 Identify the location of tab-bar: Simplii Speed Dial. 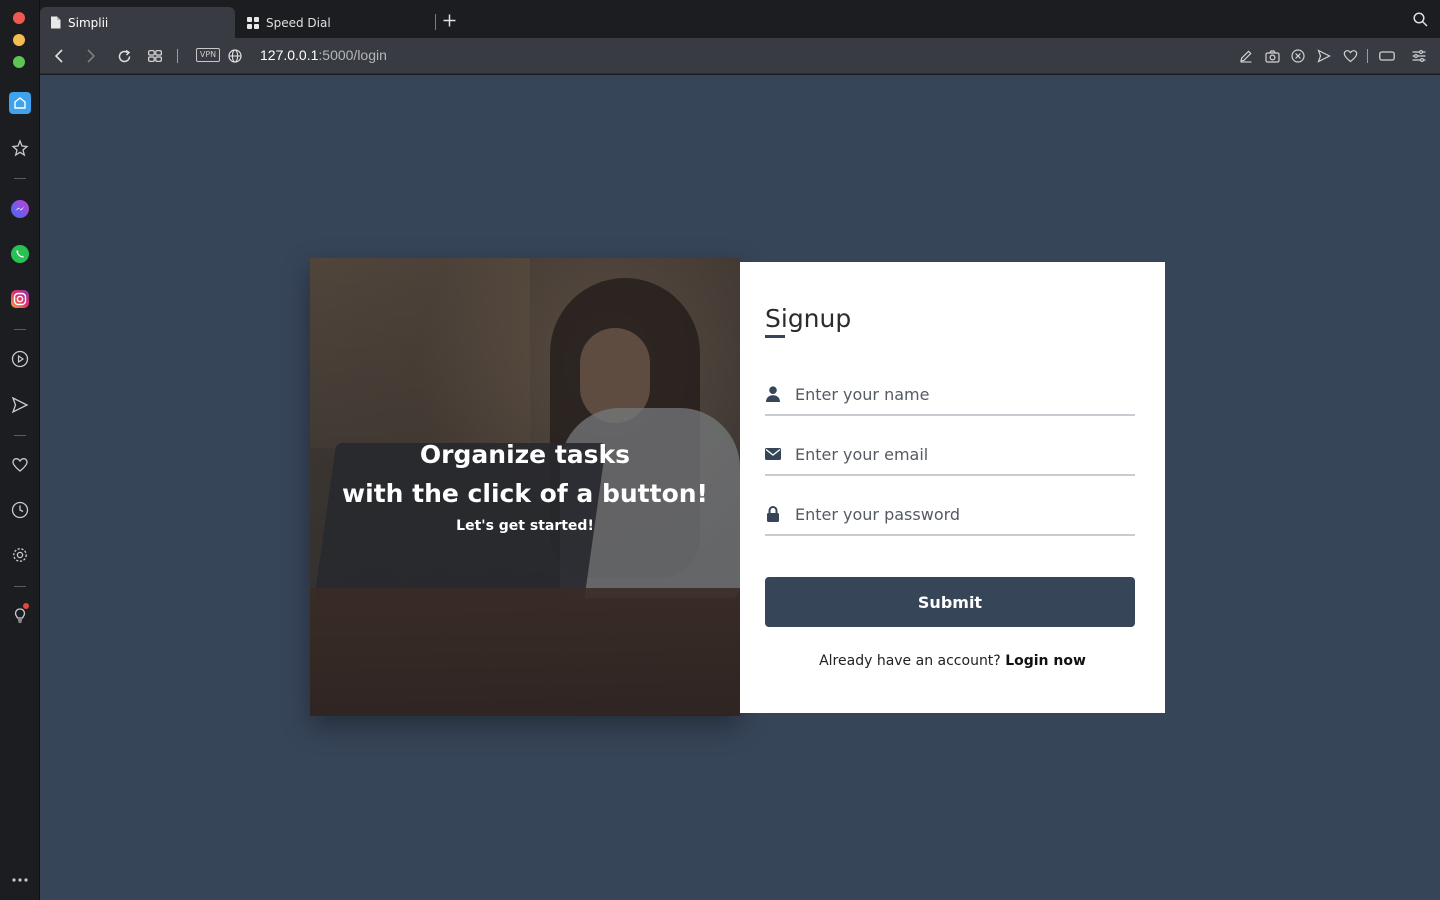
(740, 19).